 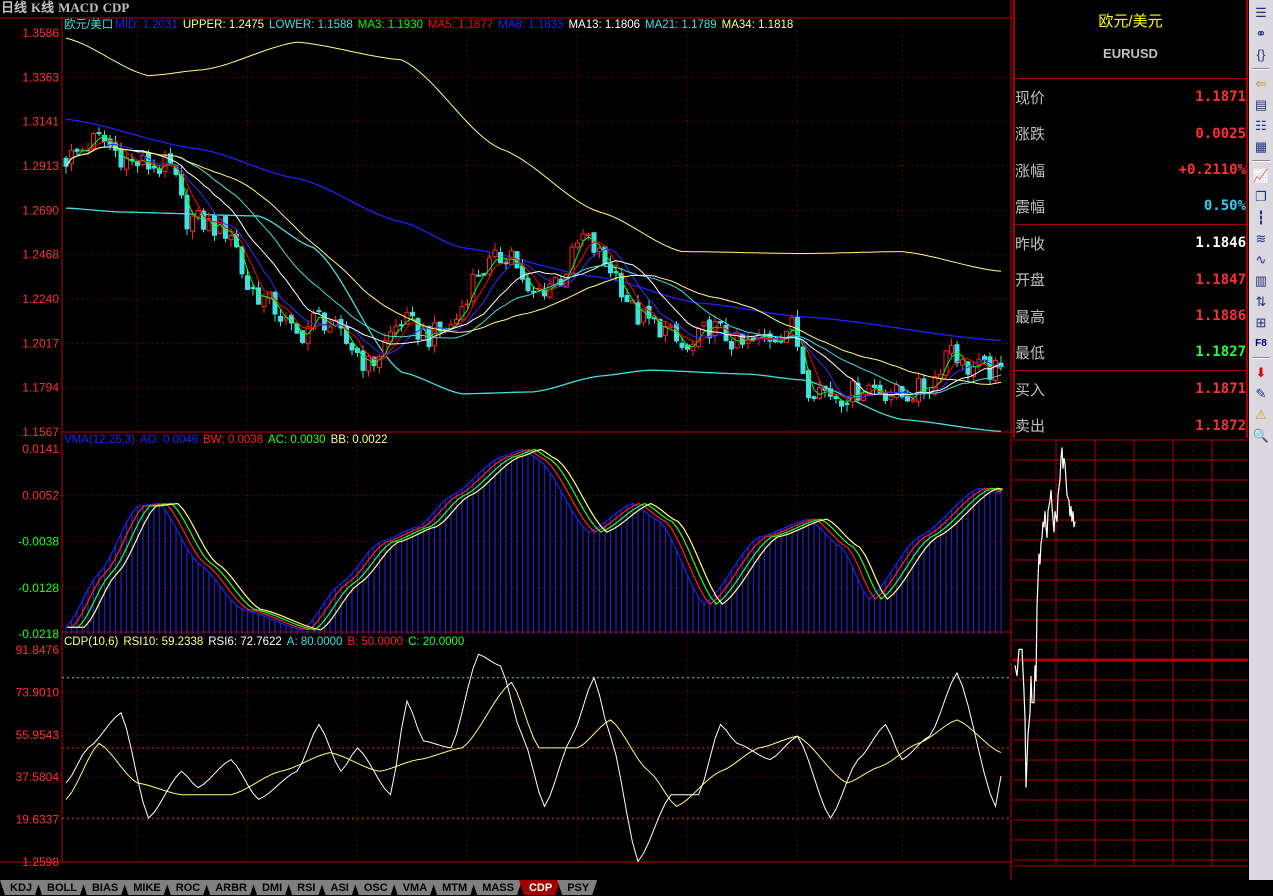 What do you see at coordinates (1261, 301) in the screenshot?
I see `compare-icon: ⇅` at bounding box center [1261, 301].